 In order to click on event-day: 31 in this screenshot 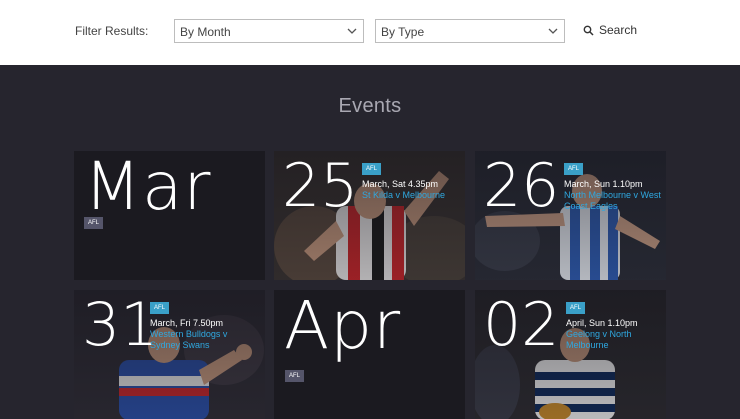, I will do `click(120, 325)`.